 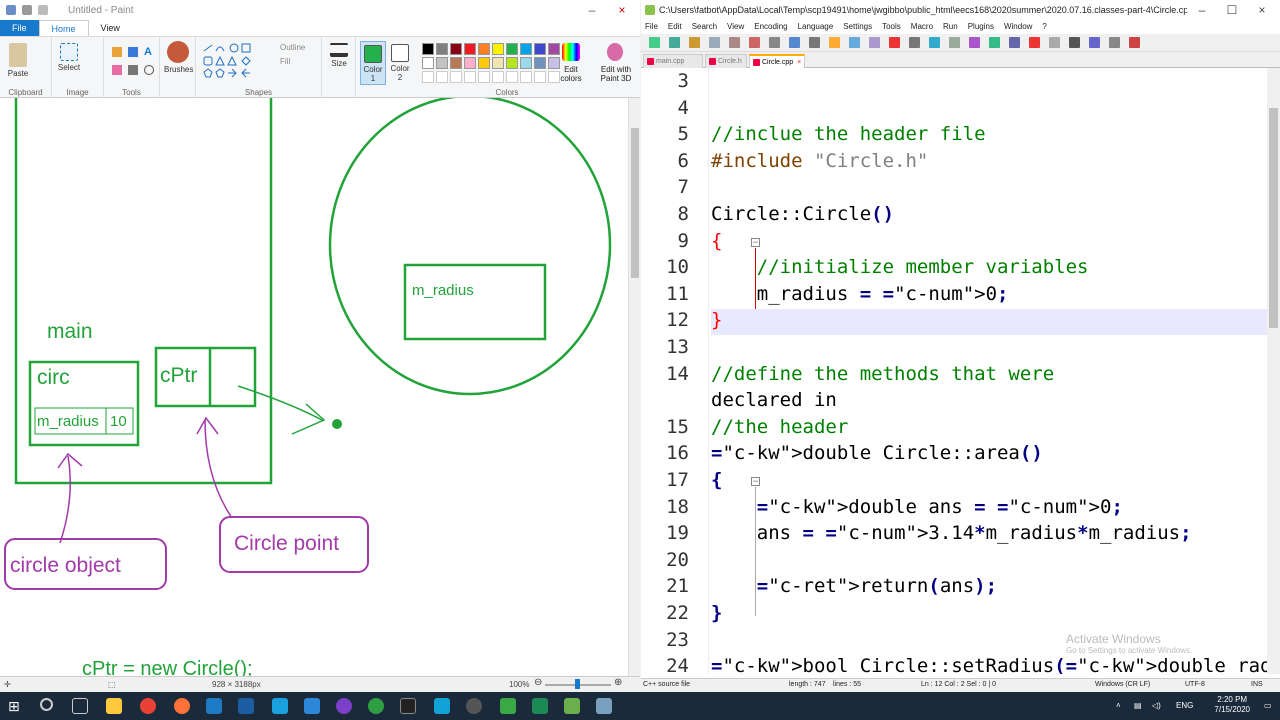 I want to click on outline-dropdown: Outline, so click(x=292, y=47).